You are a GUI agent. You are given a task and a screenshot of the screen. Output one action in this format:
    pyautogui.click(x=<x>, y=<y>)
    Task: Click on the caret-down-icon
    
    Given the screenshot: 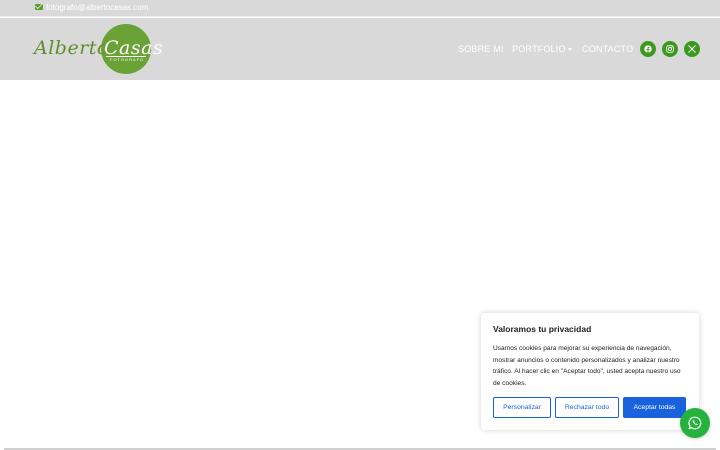 What is the action you would take?
    pyautogui.click(x=569, y=49)
    